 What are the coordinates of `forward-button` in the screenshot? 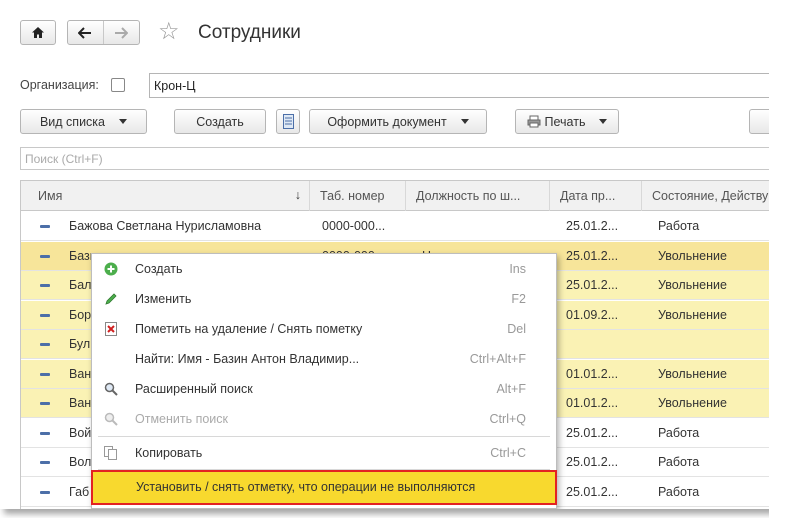 It's located at (122, 32).